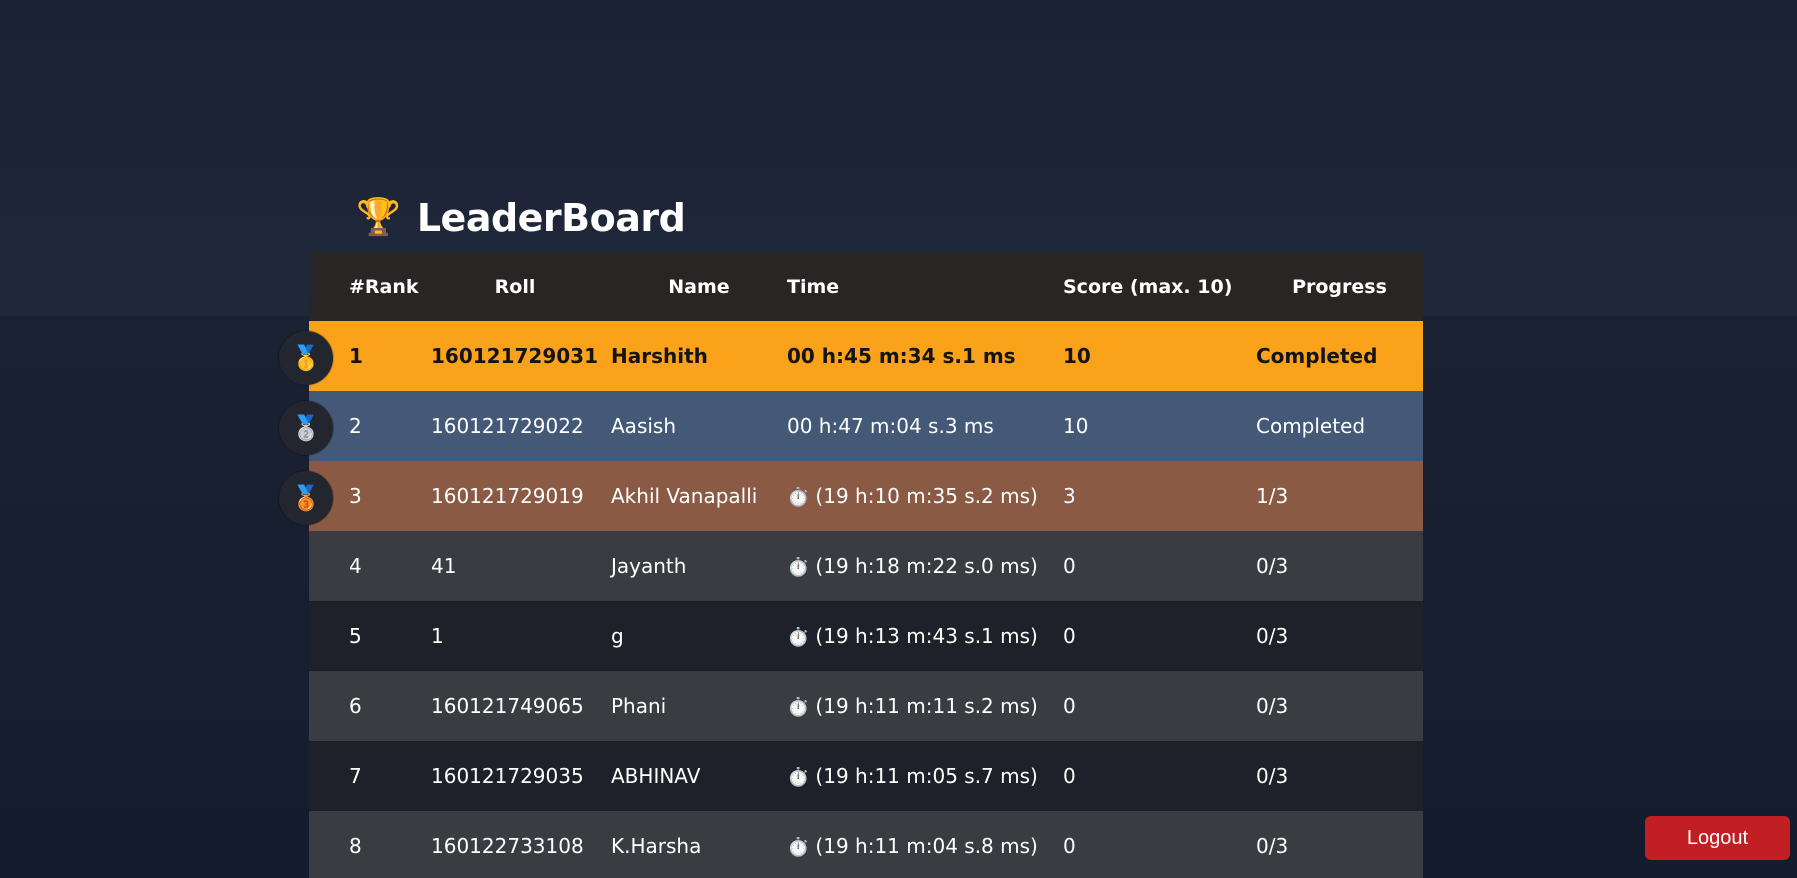 The height and width of the screenshot is (878, 1797). Describe the element at coordinates (507, 426) in the screenshot. I see `roll-cell: 160121729022` at that location.